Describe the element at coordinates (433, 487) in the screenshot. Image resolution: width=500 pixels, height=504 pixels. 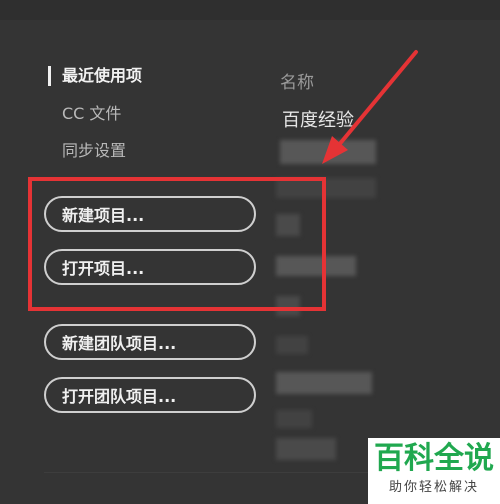
I see `watermark-subtitle: 助你轻松解决` at that location.